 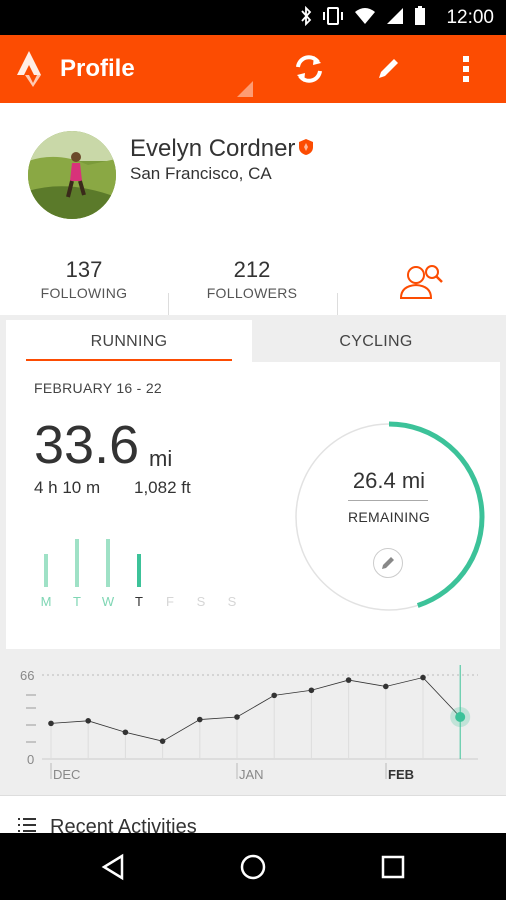 I want to click on edit-button, so click(x=388, y=69).